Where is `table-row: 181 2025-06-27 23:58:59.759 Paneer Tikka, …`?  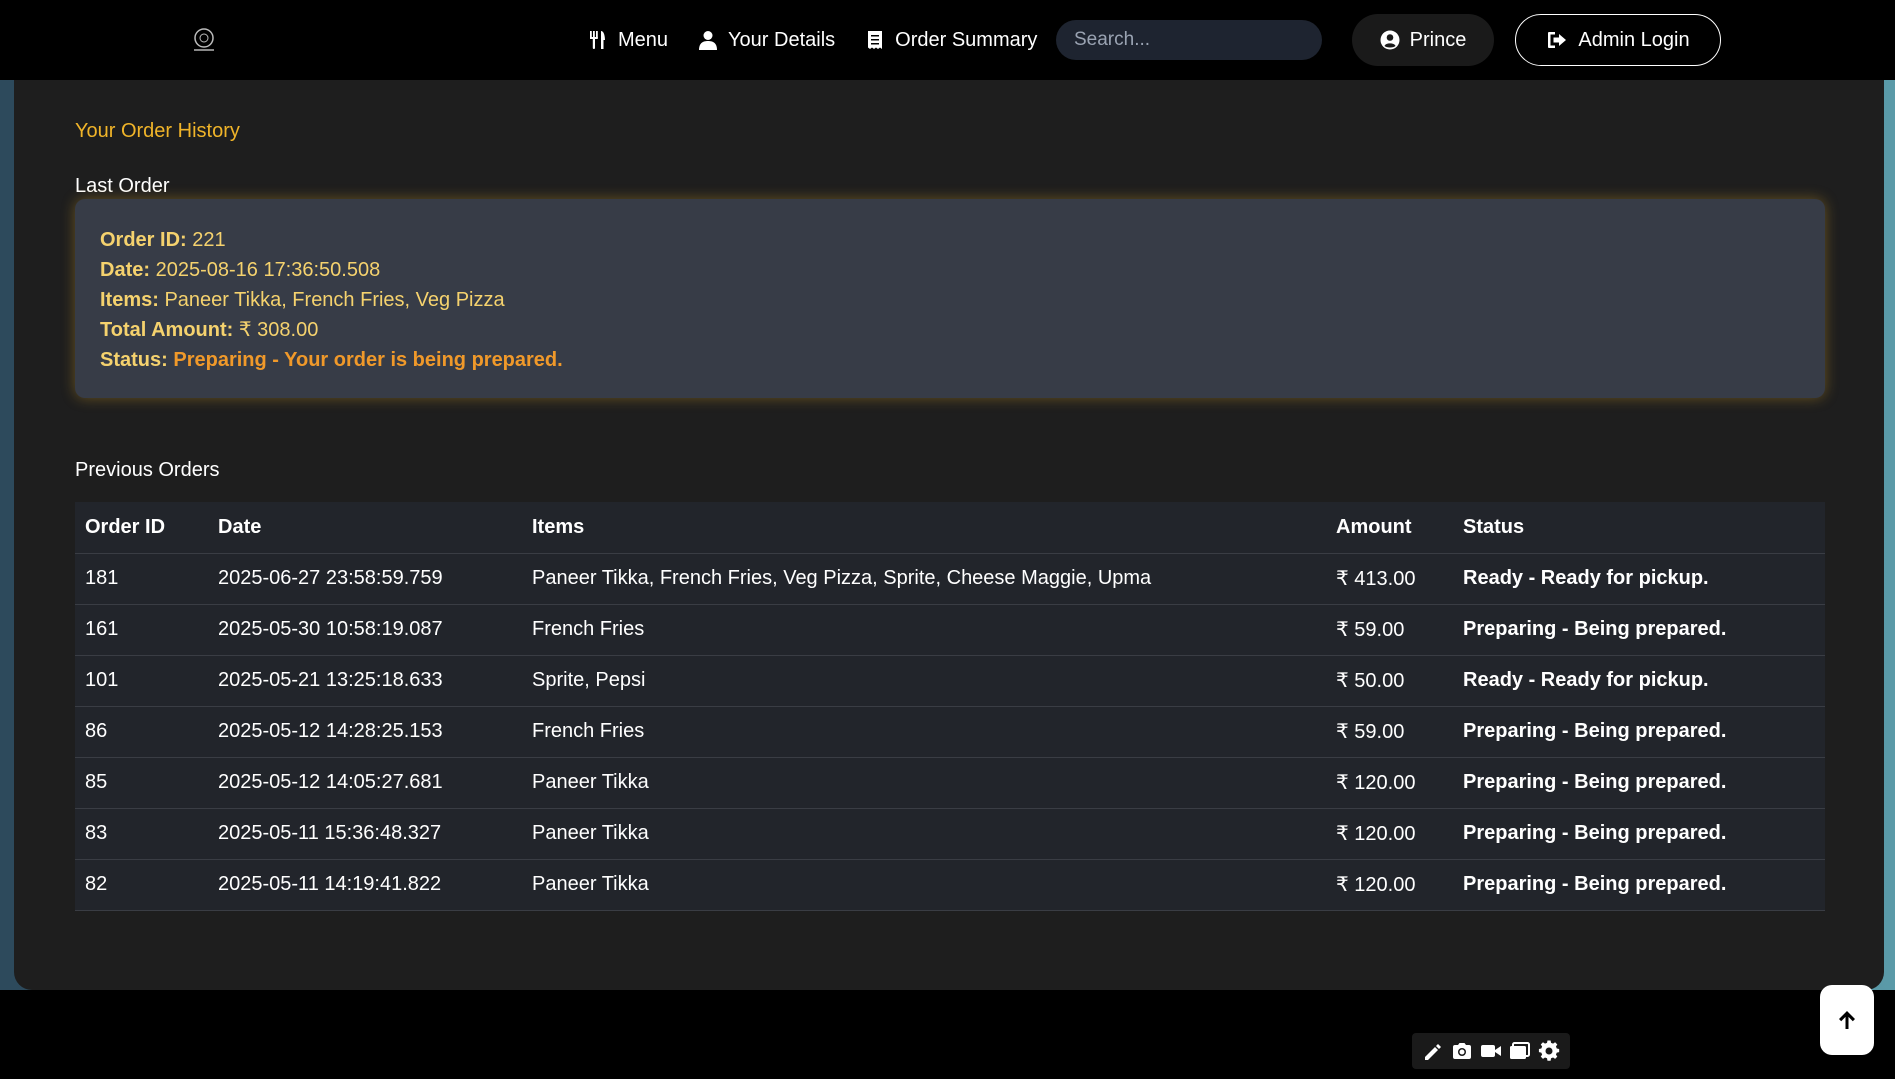 table-row: 181 2025-06-27 23:58:59.759 Paneer Tikka, … is located at coordinates (950, 579).